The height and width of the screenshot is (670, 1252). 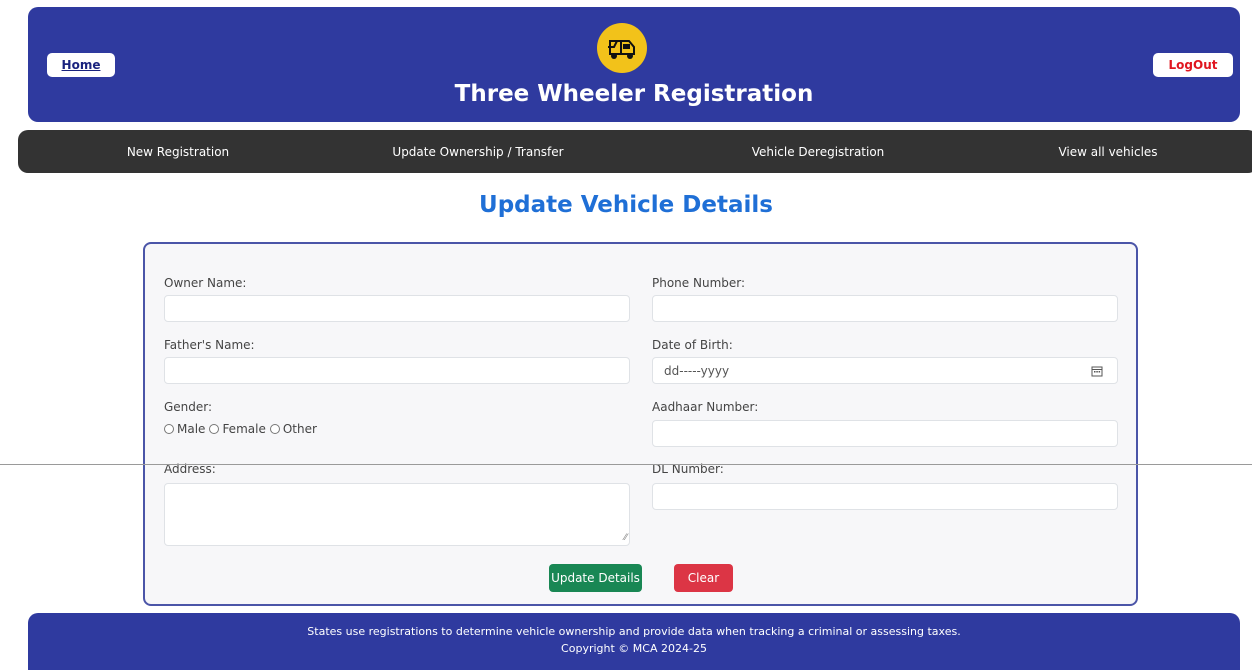 I want to click on clear-button: Clear, so click(x=703, y=578).